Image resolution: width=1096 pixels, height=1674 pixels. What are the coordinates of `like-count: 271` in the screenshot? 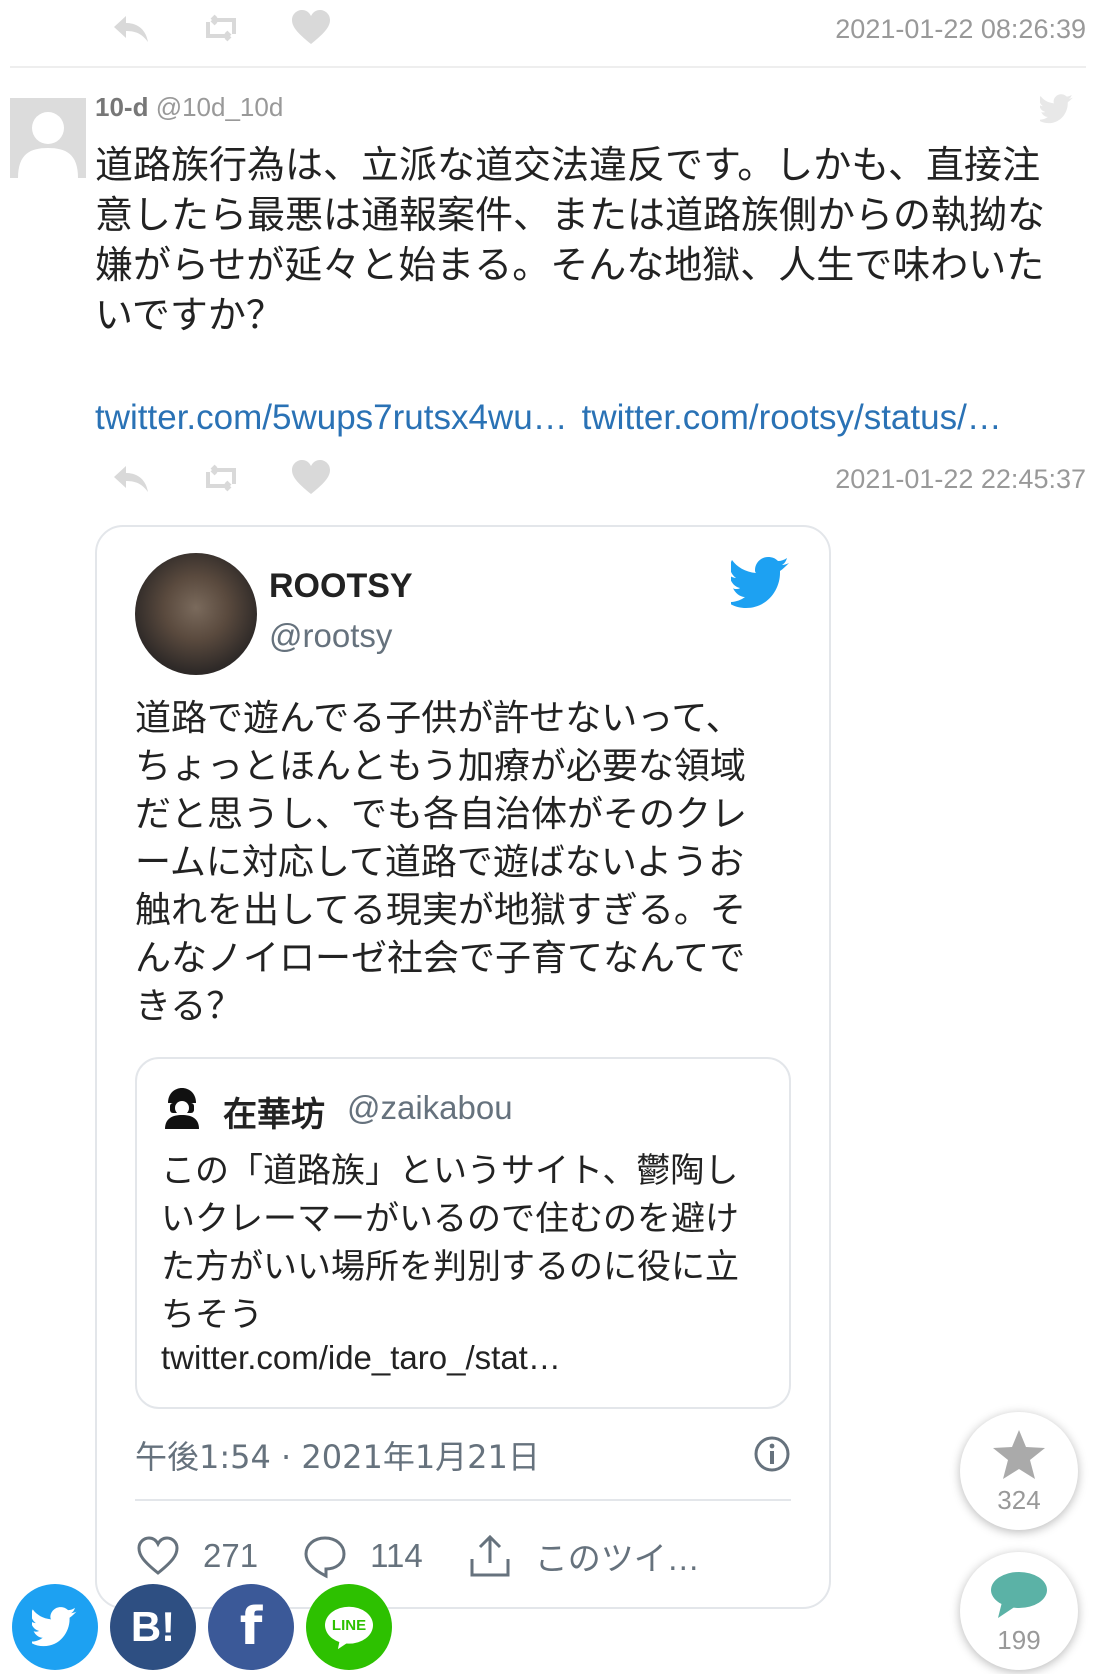 It's located at (231, 1555).